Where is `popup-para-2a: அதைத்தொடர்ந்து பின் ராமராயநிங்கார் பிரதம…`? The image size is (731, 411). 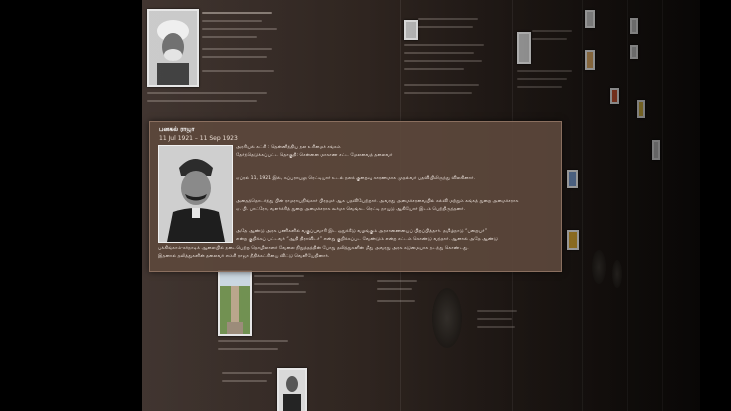 popup-para-2a: அதைத்தொடர்ந்து பின் ராமராயநிங்கார் பிரதம… is located at coordinates (377, 201).